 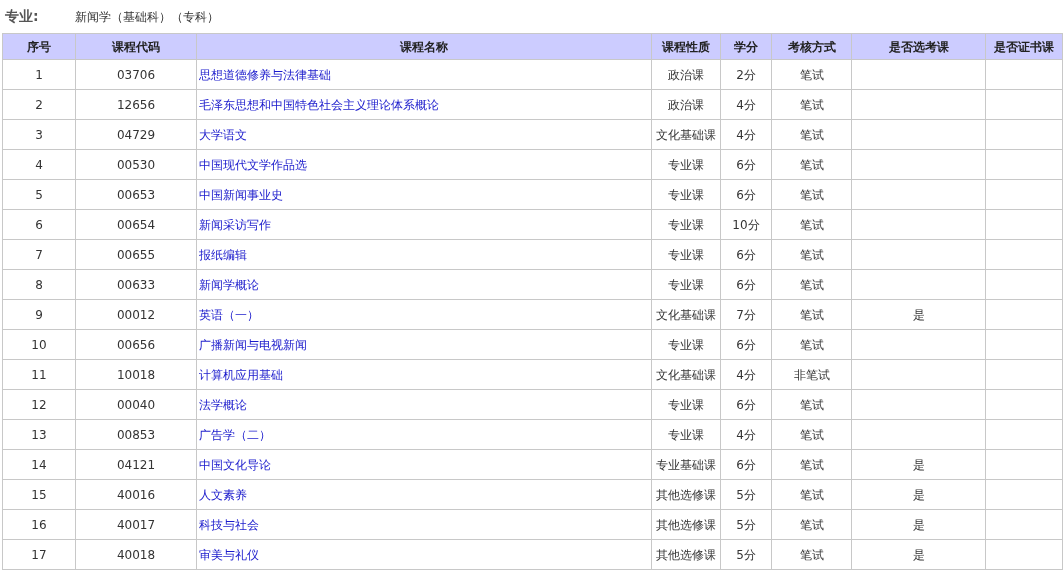 I want to click on course-link: 思想道德修养与法律基础, so click(x=265, y=74).